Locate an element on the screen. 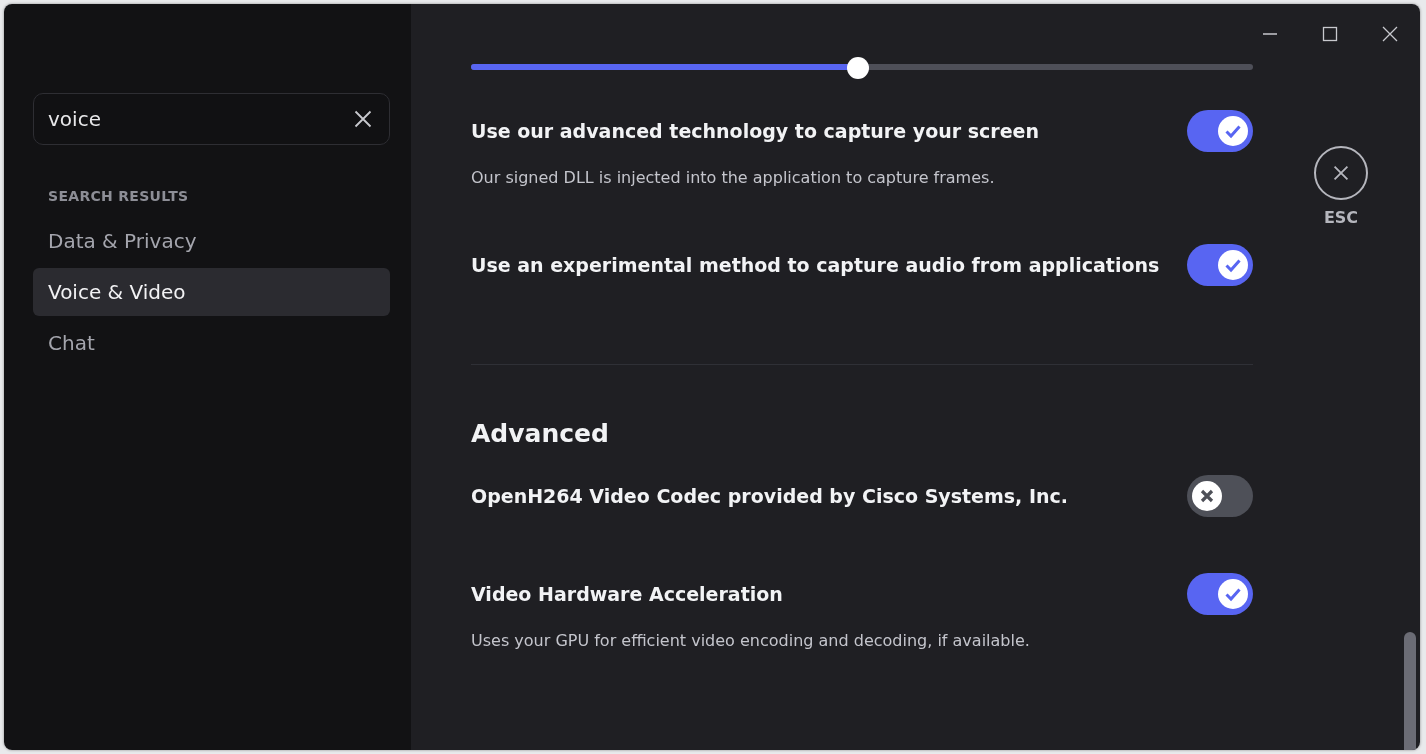 This screenshot has width=1426, height=754. close-button is located at coordinates (1341, 173).